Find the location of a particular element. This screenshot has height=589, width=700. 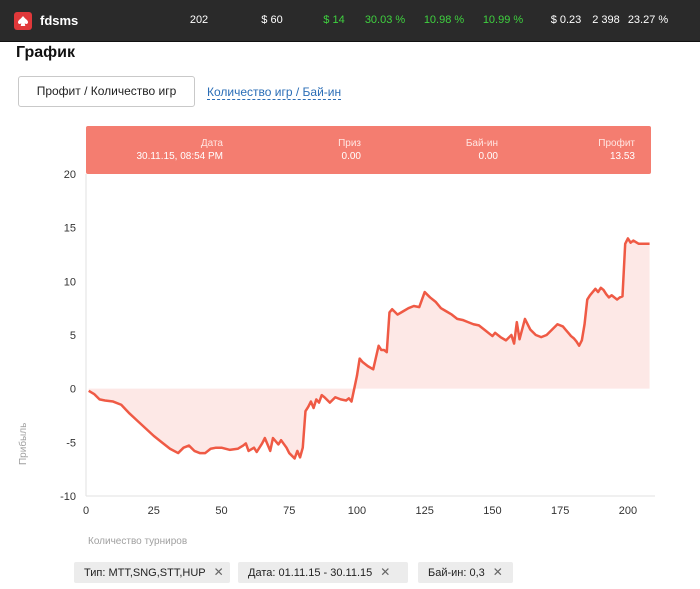

x-tick-label: 125 is located at coordinates (425, 511).